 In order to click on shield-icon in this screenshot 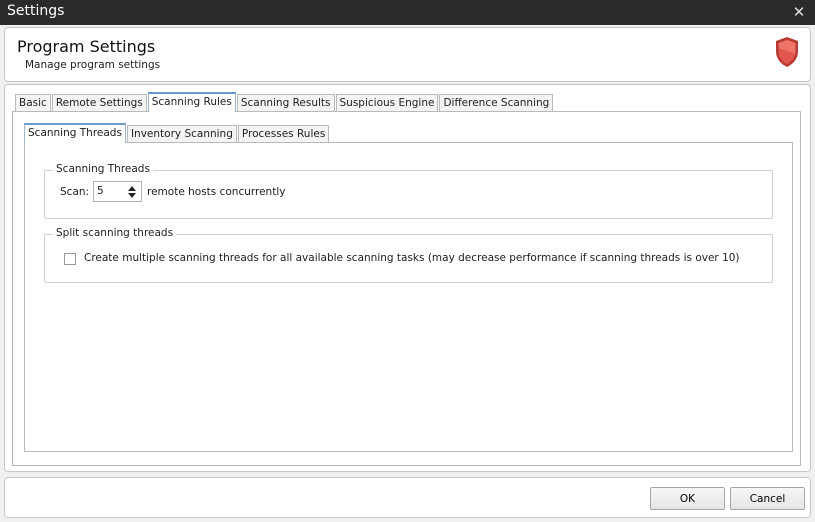, I will do `click(787, 52)`.